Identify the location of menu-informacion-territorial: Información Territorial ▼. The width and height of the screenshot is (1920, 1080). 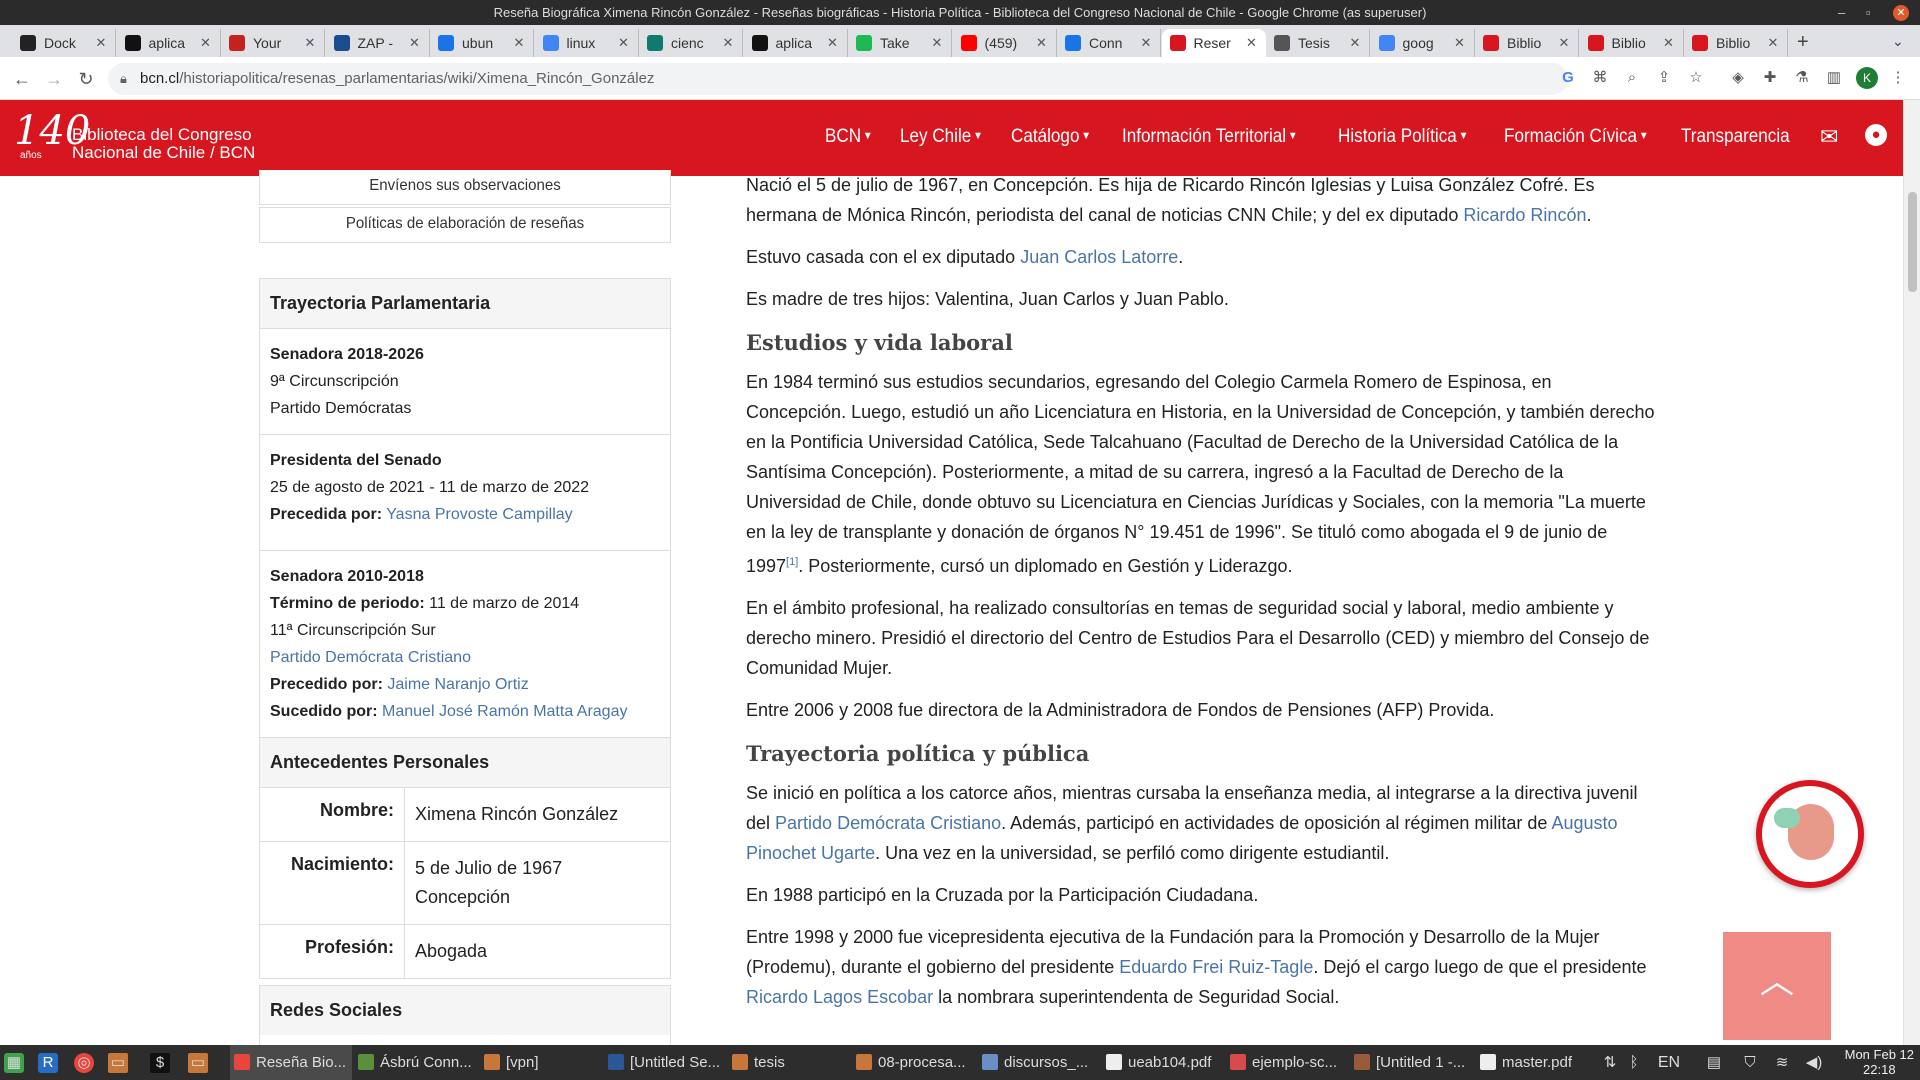
(1210, 137).